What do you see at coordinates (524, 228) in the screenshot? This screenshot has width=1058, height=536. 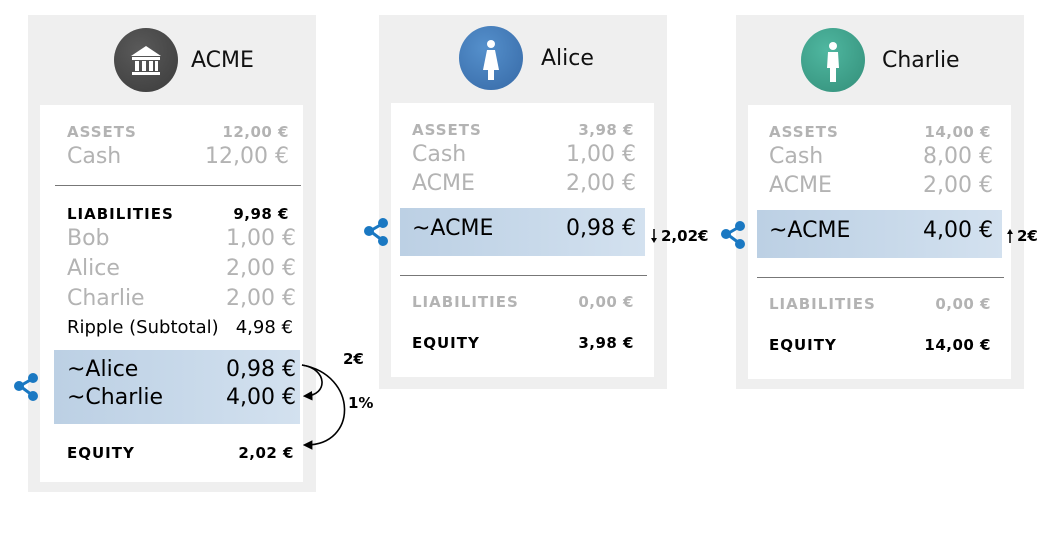 I see `alice-ripple-acme-row: ~ACME 0,98 €` at bounding box center [524, 228].